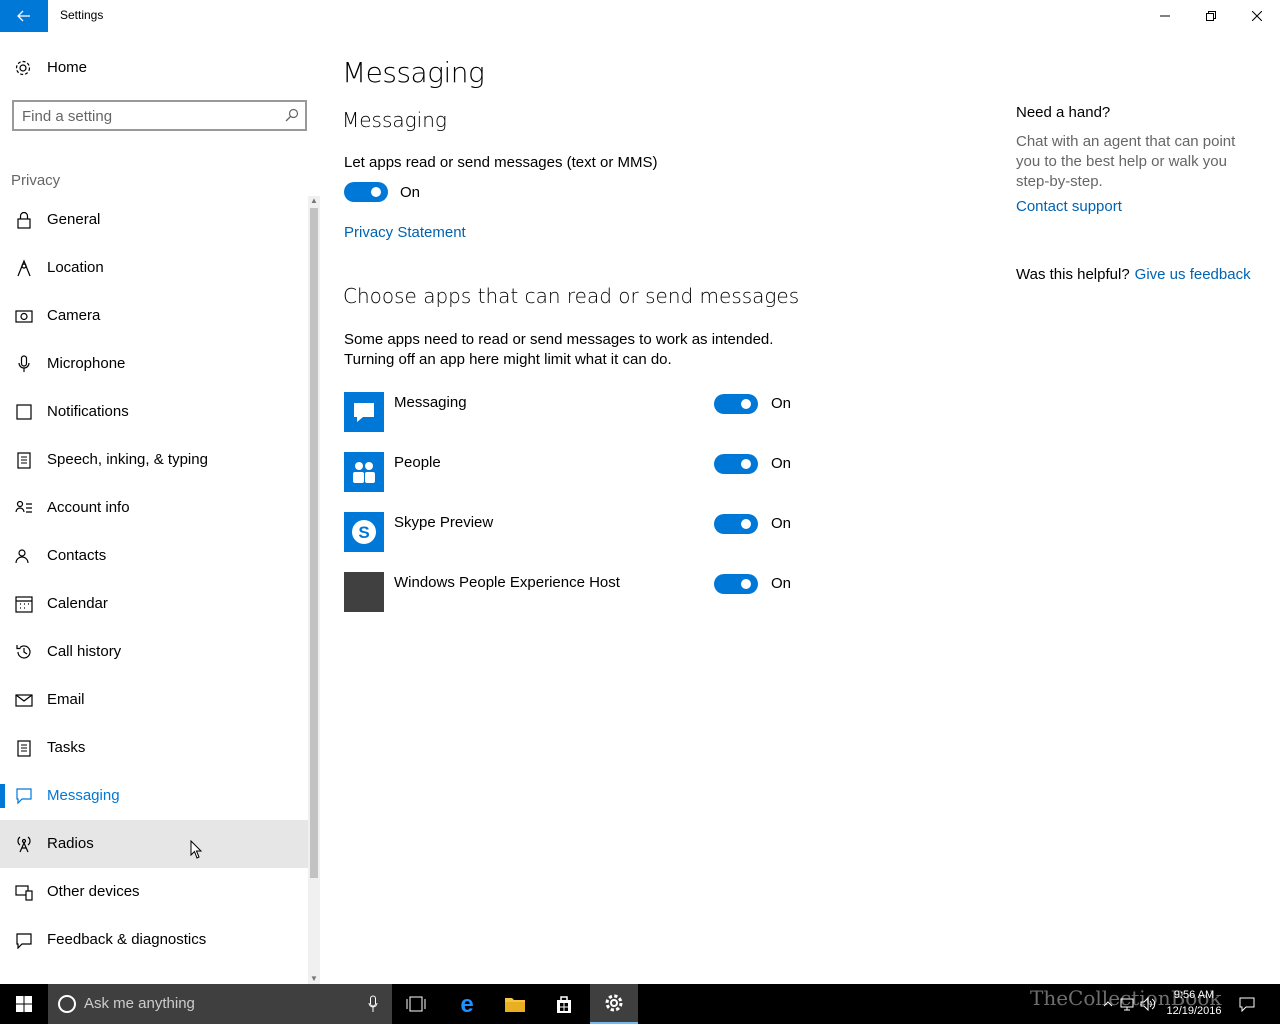 This screenshot has width=1280, height=1024. I want to click on sidebar-item-tasks: Tasks, so click(154, 748).